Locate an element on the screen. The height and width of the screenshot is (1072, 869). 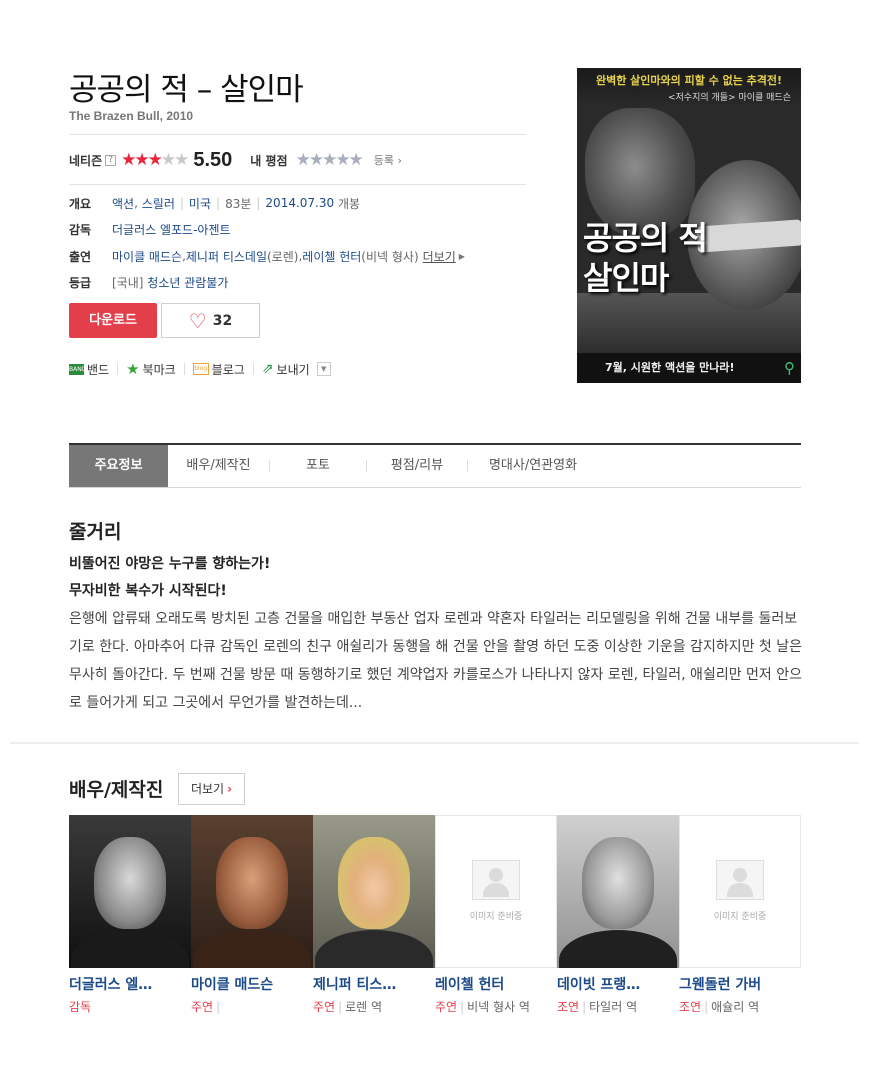
cast-name-link: 레이첼 헌터 is located at coordinates (494, 984).